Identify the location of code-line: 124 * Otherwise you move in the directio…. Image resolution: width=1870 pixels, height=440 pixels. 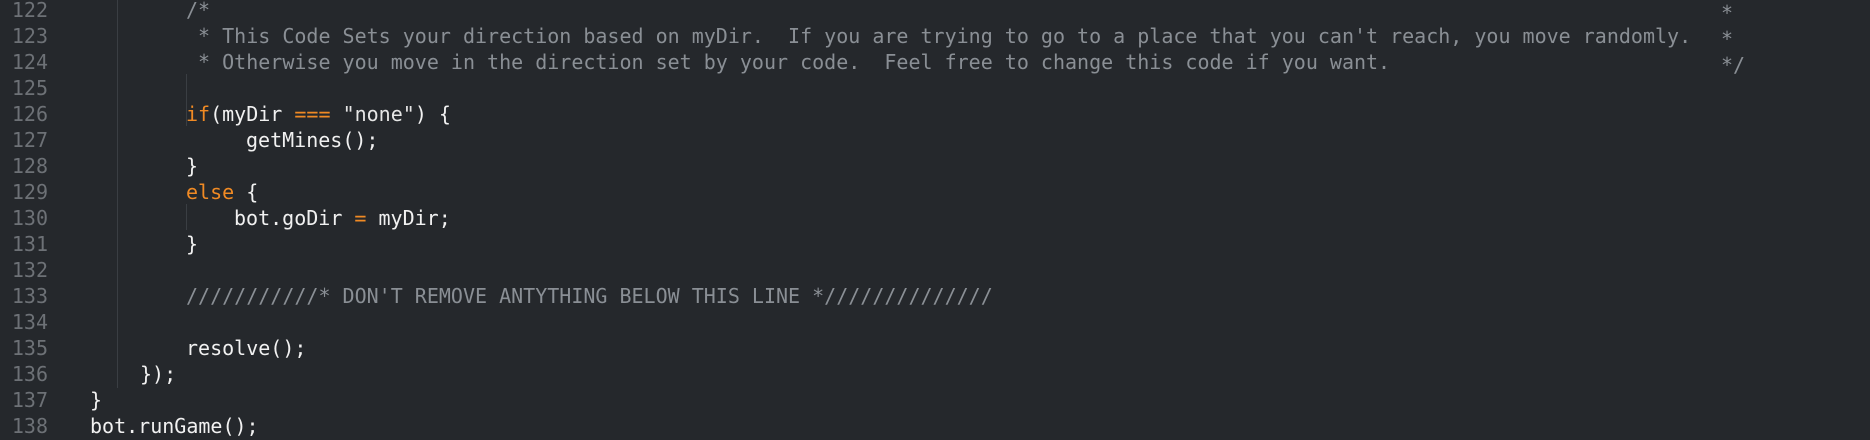
(935, 62).